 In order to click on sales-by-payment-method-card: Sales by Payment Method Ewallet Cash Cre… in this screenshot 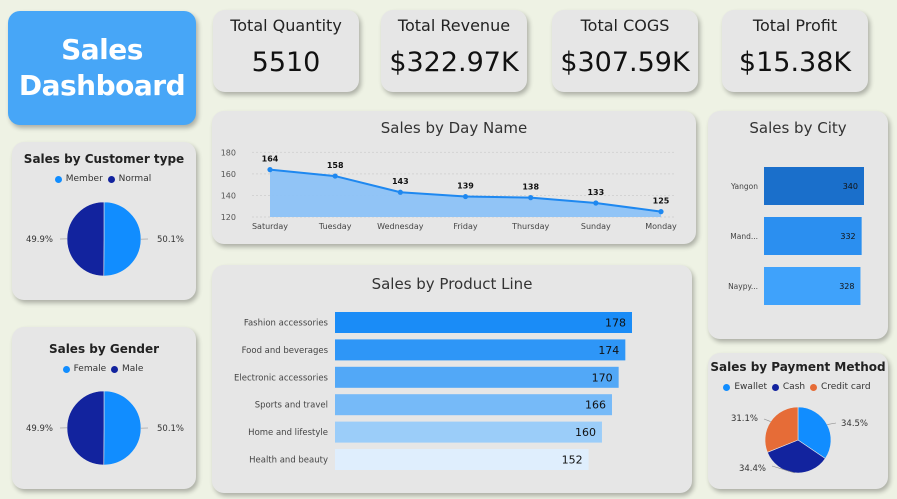, I will do `click(798, 421)`.